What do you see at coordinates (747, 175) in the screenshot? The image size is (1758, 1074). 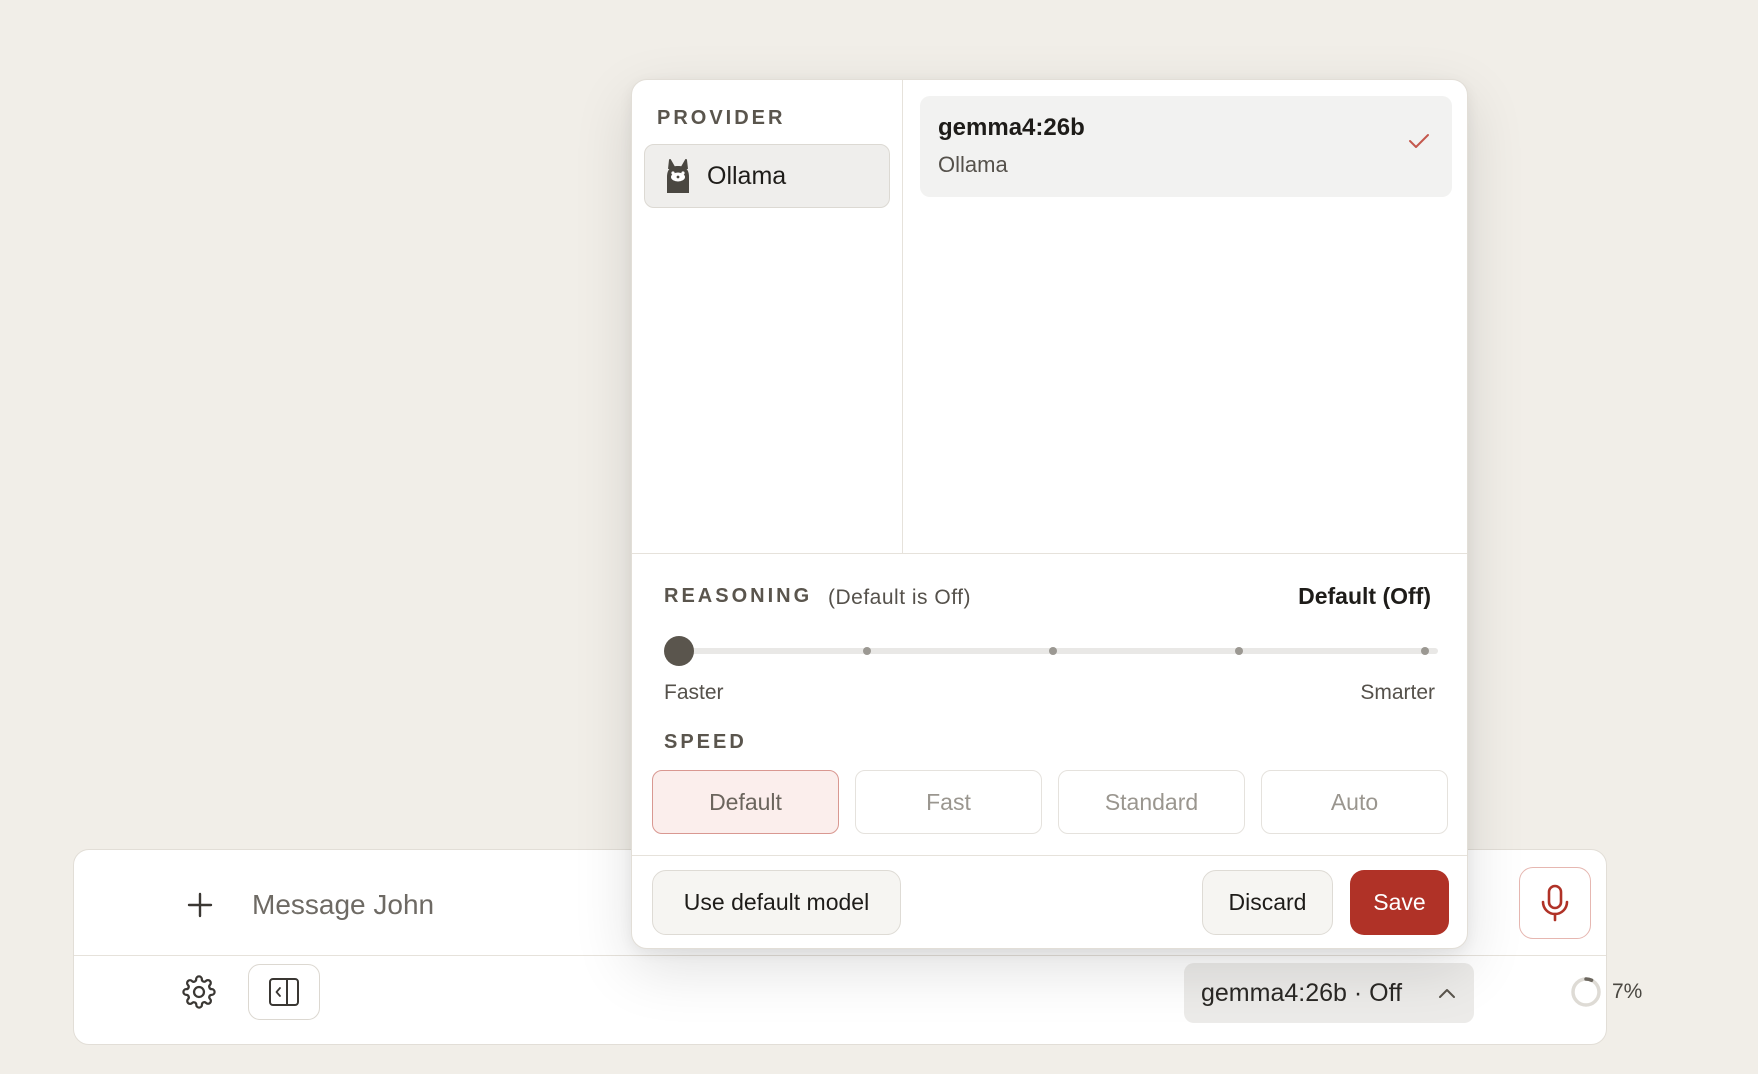 I see `provider-name: Ollama` at bounding box center [747, 175].